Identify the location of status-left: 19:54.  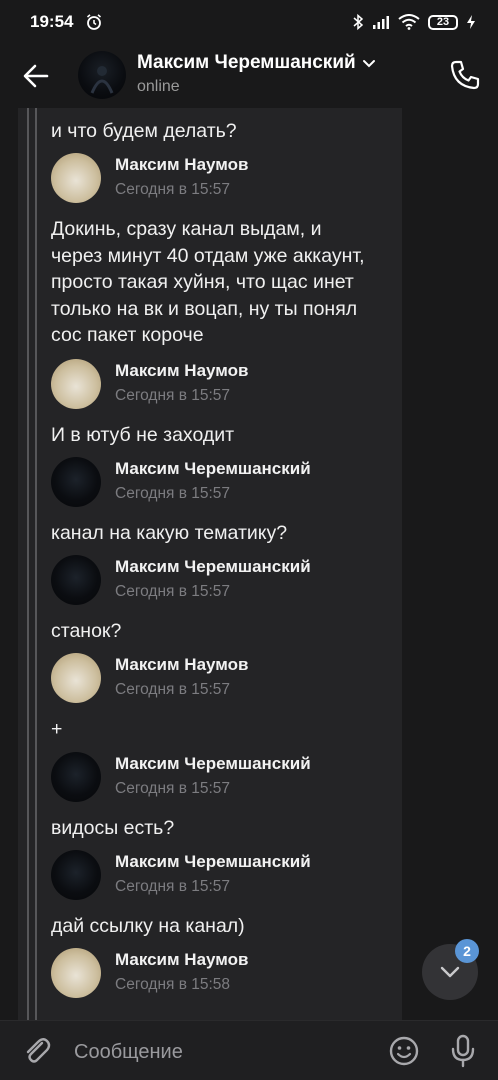
(66, 22).